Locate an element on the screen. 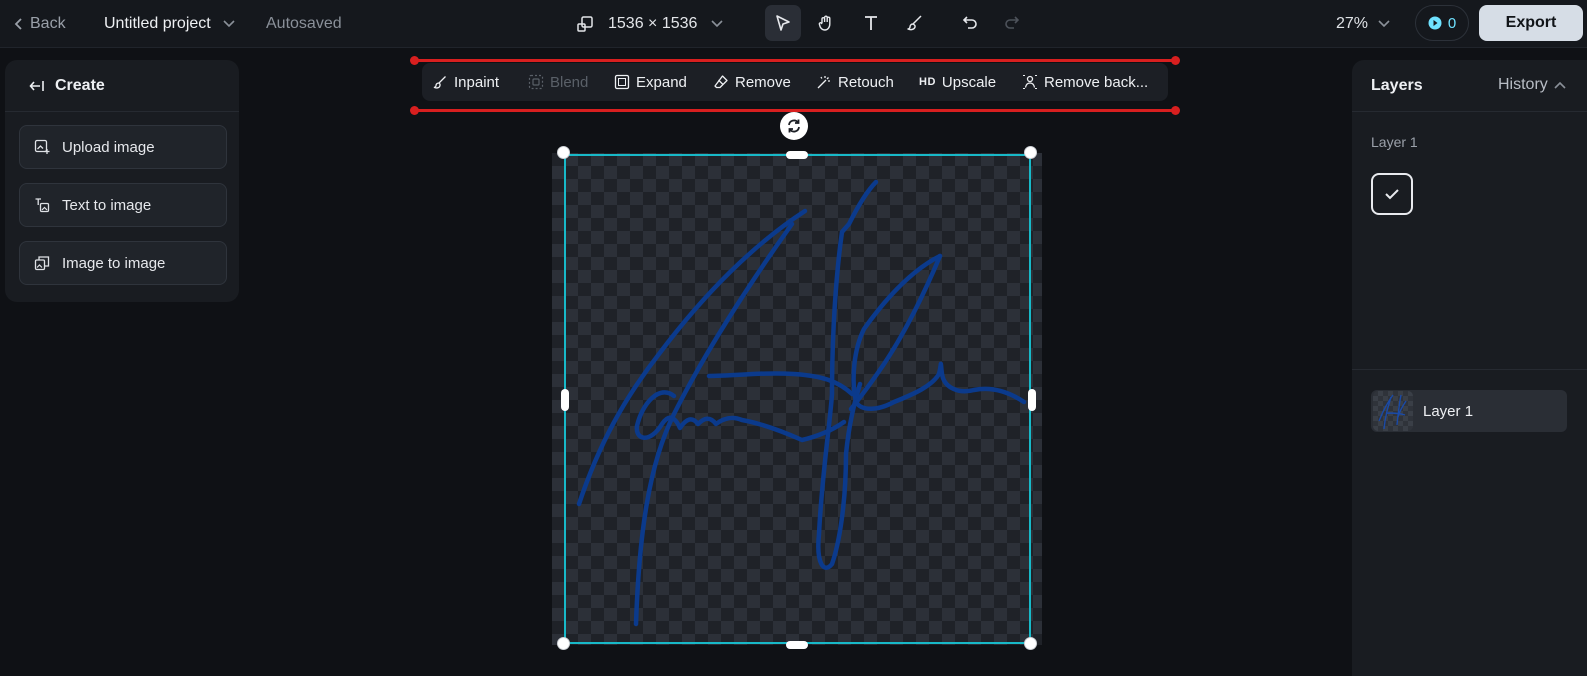  back-label: Back is located at coordinates (48, 23).